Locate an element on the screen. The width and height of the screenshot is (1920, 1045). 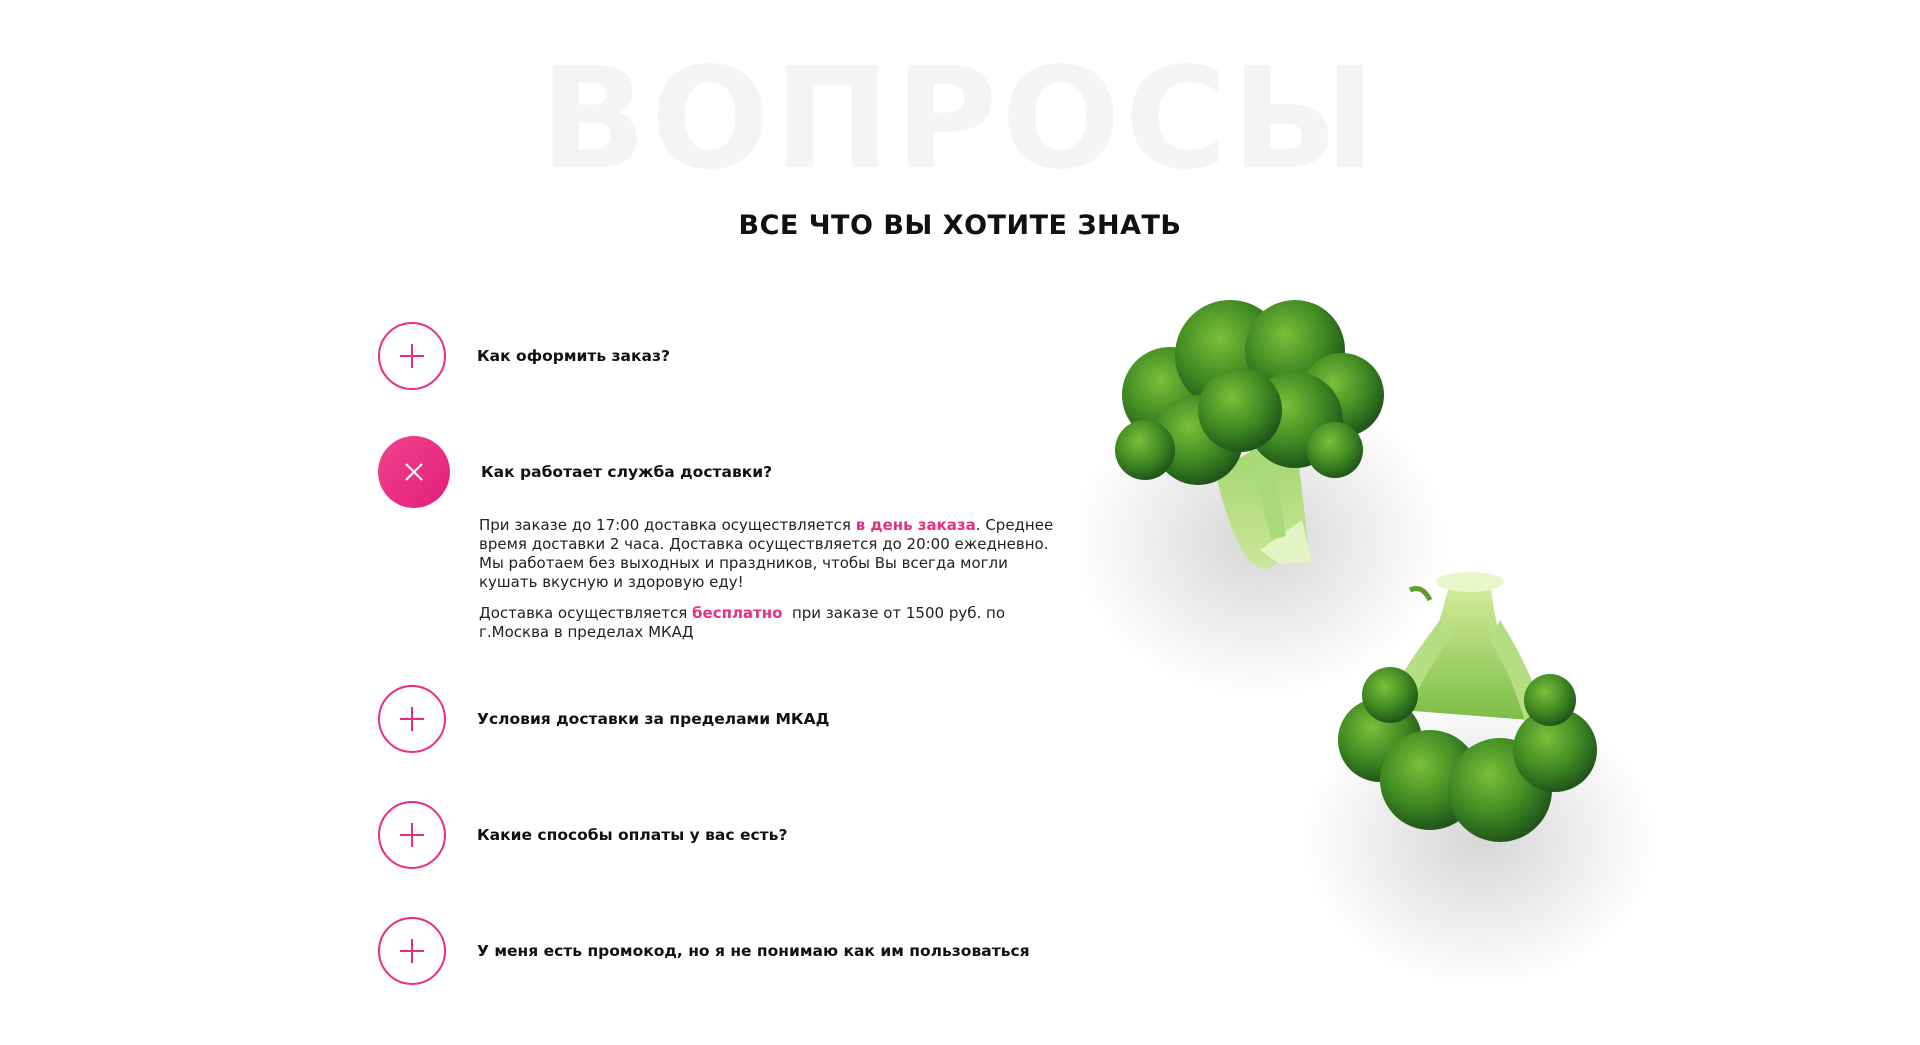
faq-question: Как оформить заказ? is located at coordinates (573, 356).